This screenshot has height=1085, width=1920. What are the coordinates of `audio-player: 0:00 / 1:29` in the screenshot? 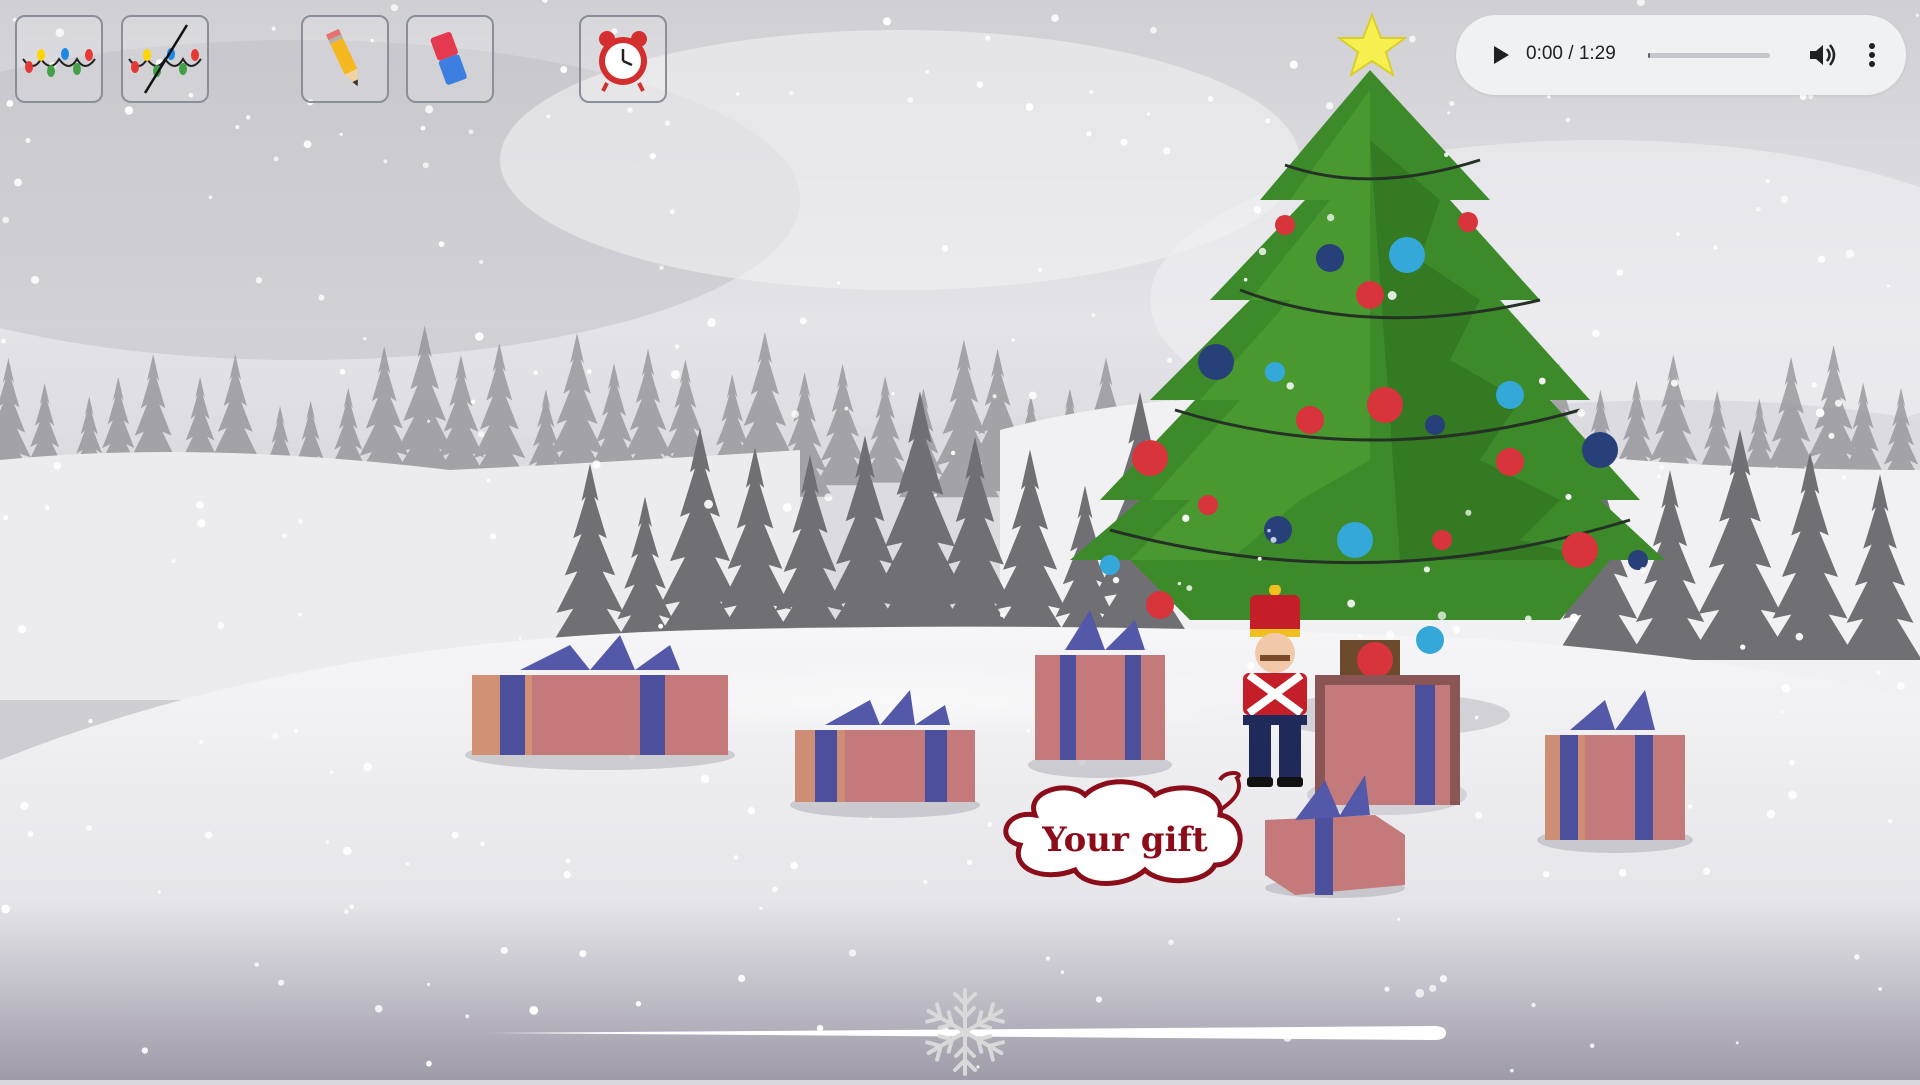 It's located at (1681, 55).